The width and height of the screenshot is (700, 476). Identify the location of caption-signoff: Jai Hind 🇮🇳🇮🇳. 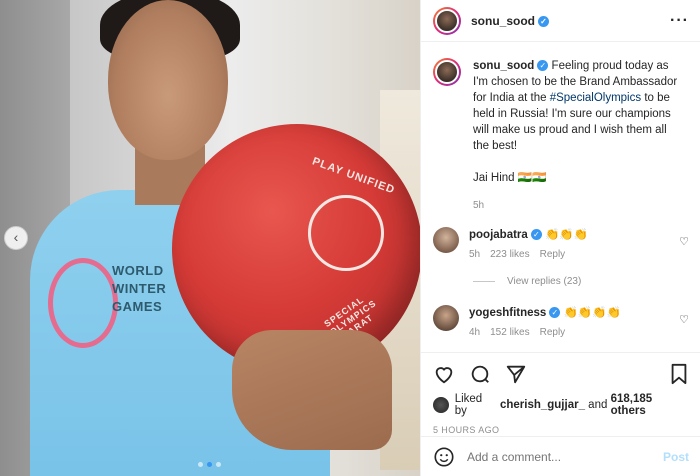
(510, 178).